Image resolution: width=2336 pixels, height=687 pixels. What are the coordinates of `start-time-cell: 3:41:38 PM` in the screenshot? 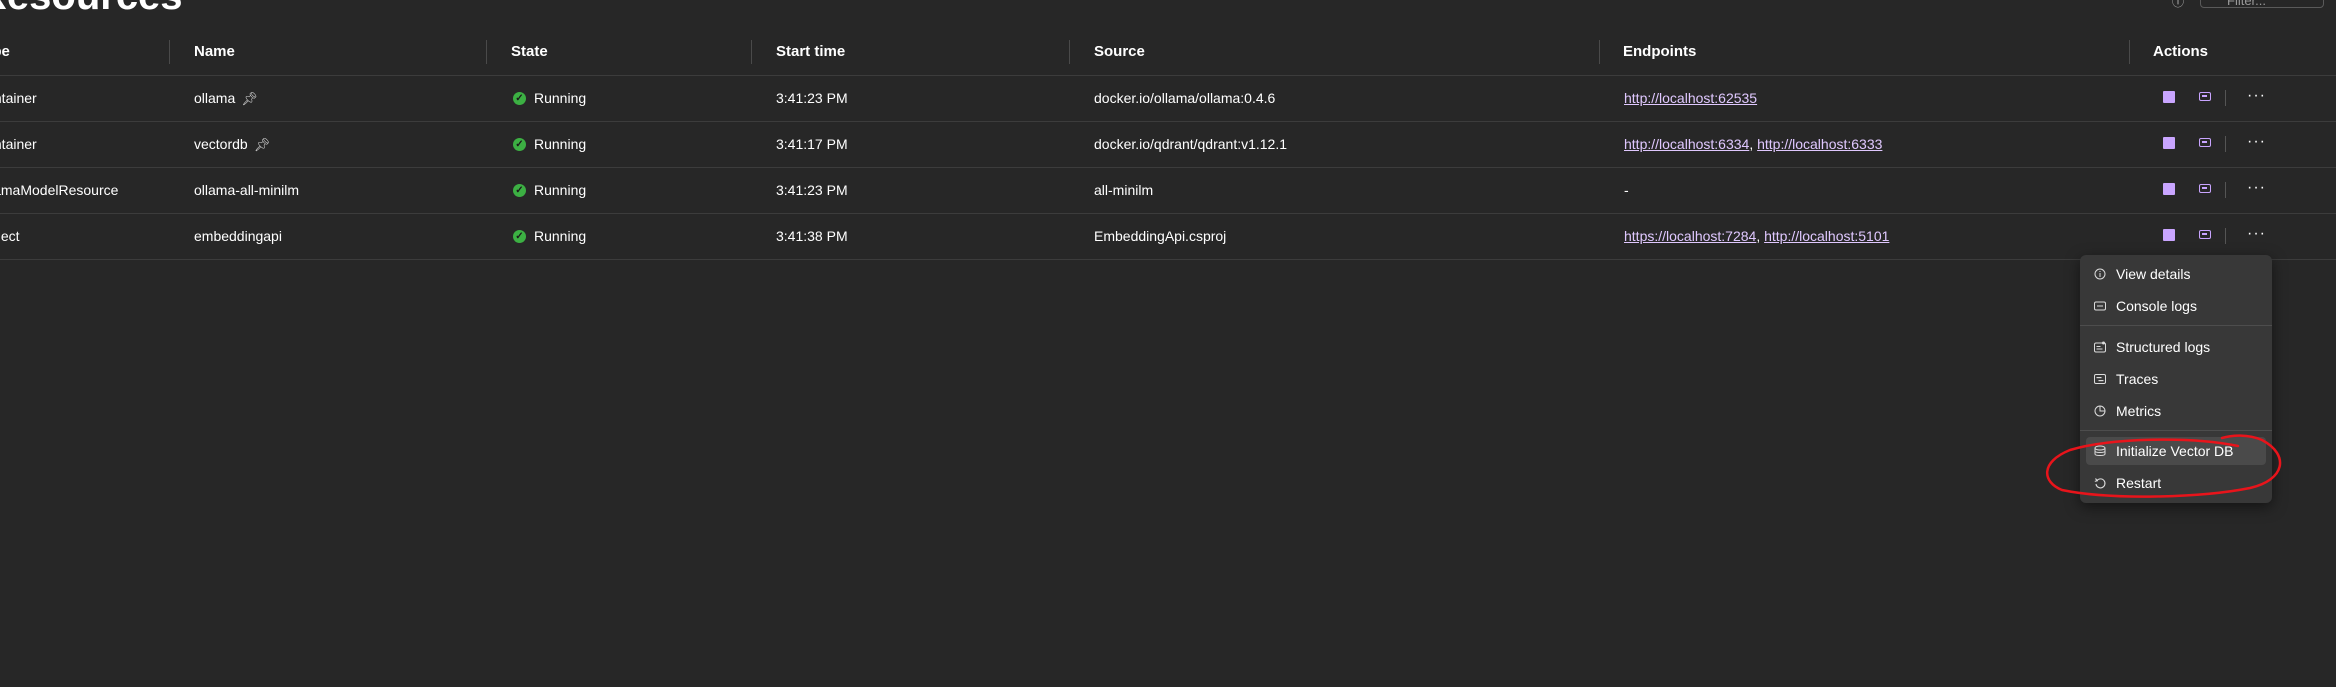 It's located at (812, 236).